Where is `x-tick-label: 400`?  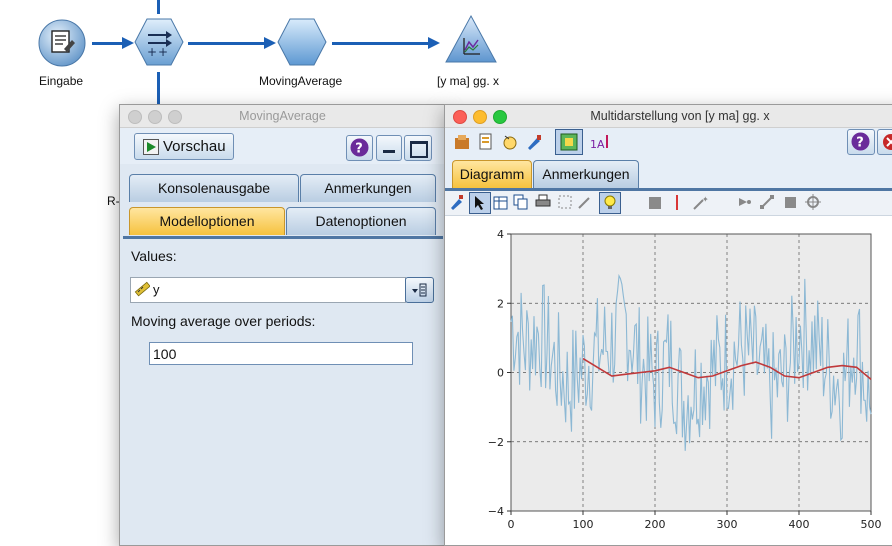
x-tick-label: 400 is located at coordinates (799, 524).